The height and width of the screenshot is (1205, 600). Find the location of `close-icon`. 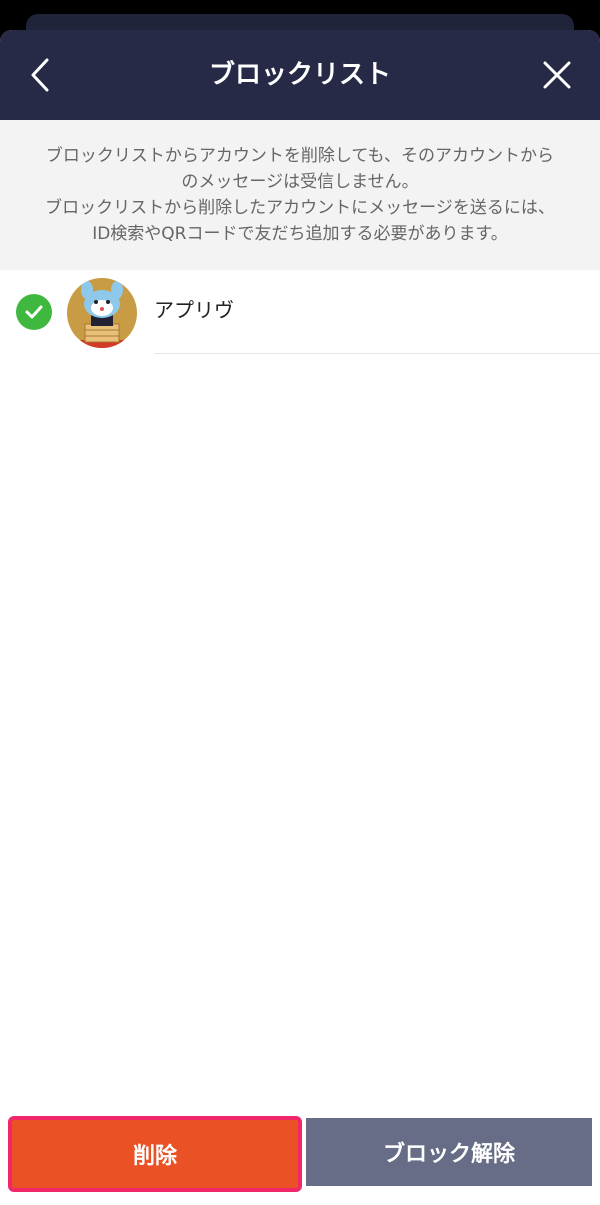

close-icon is located at coordinates (557, 75).